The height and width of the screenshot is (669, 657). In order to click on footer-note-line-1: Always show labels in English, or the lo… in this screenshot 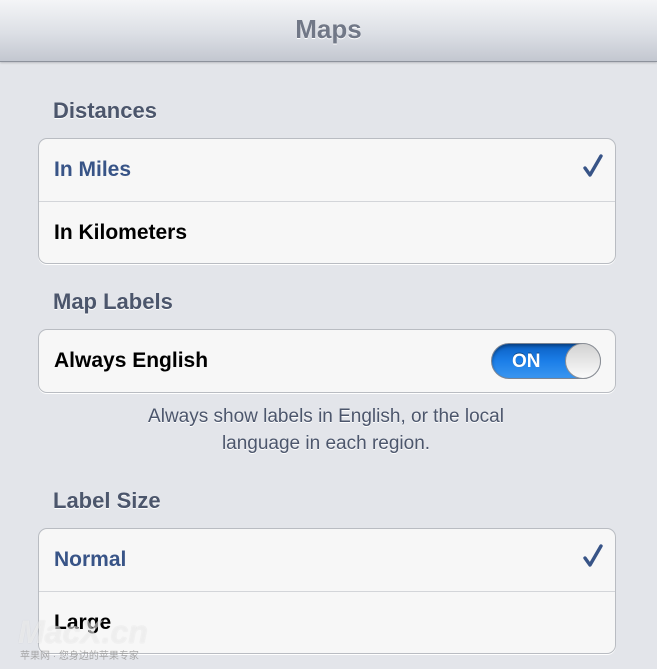, I will do `click(326, 416)`.